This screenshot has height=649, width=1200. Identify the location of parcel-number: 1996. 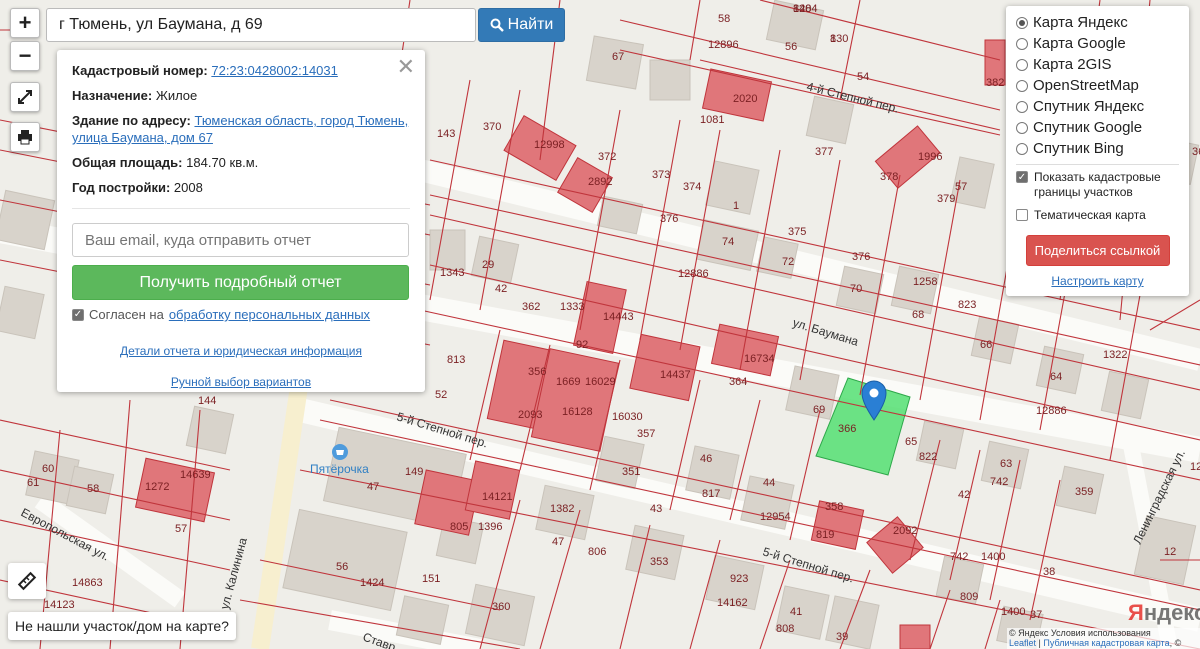
(930, 157).